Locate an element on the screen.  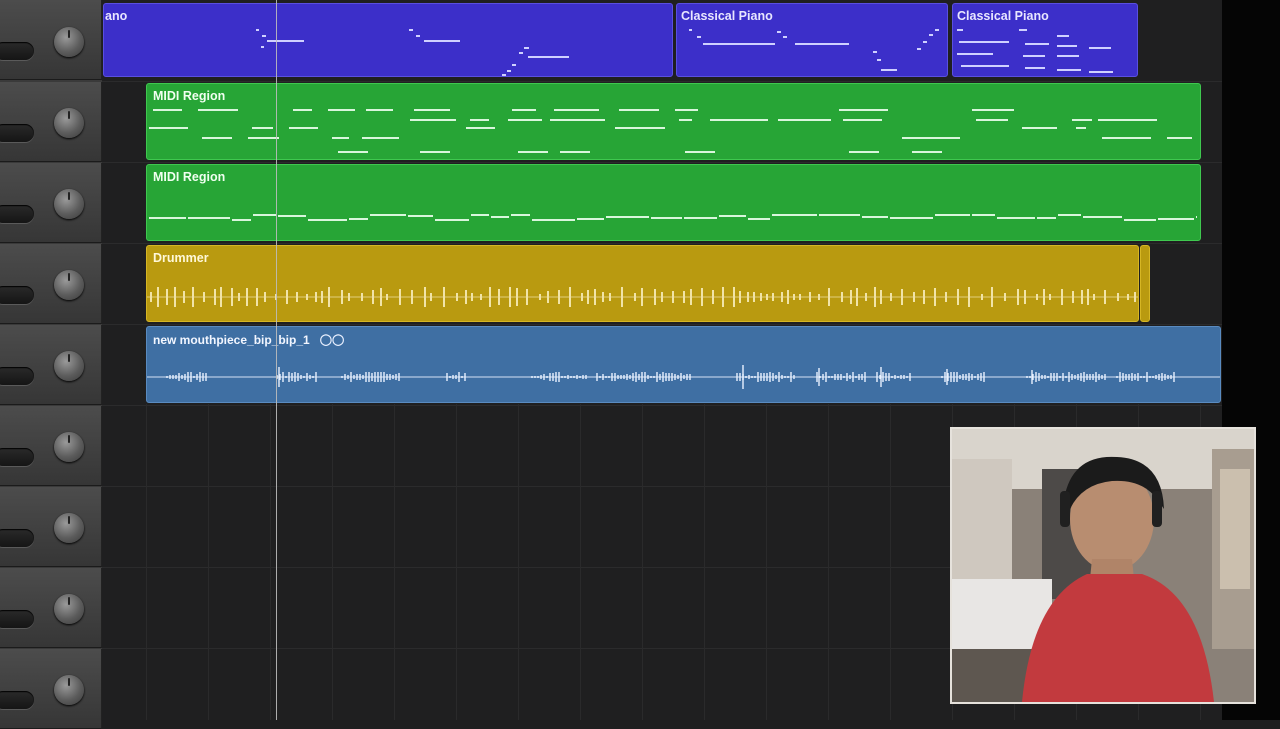
drummer-region-tail is located at coordinates (1145, 283).